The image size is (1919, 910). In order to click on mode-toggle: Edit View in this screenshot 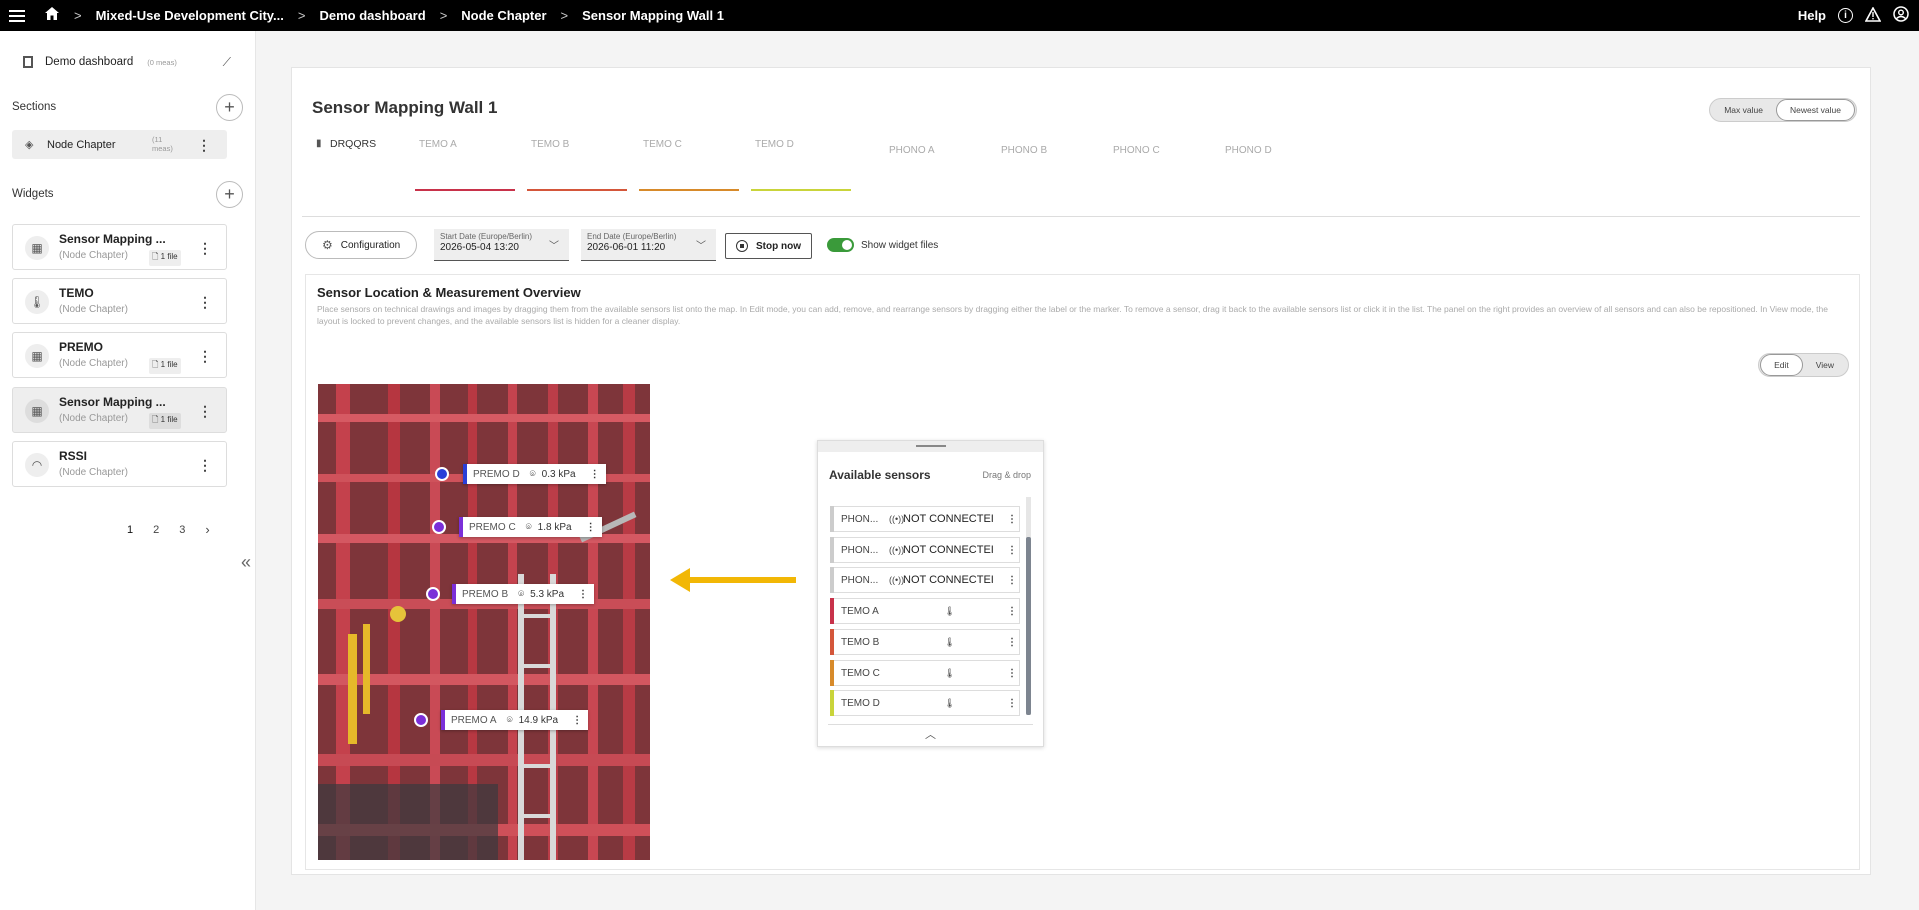, I will do `click(1803, 365)`.